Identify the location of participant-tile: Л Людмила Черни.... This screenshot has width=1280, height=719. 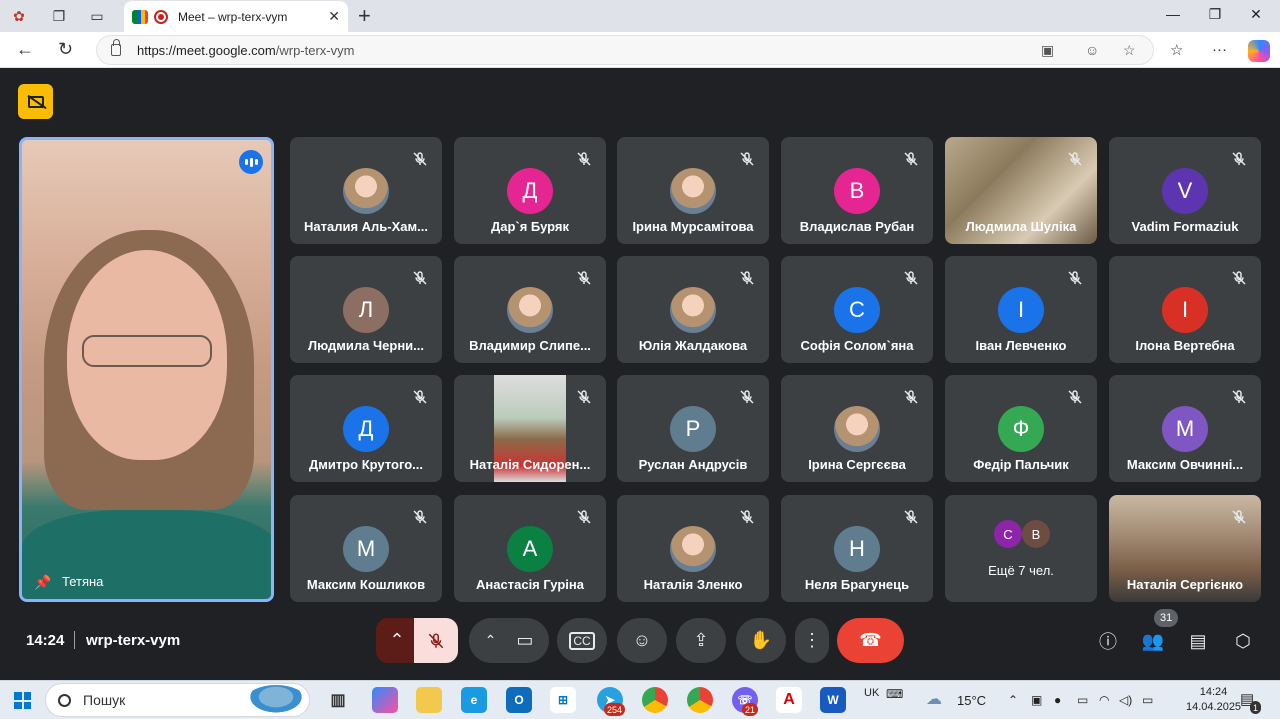
(366, 309).